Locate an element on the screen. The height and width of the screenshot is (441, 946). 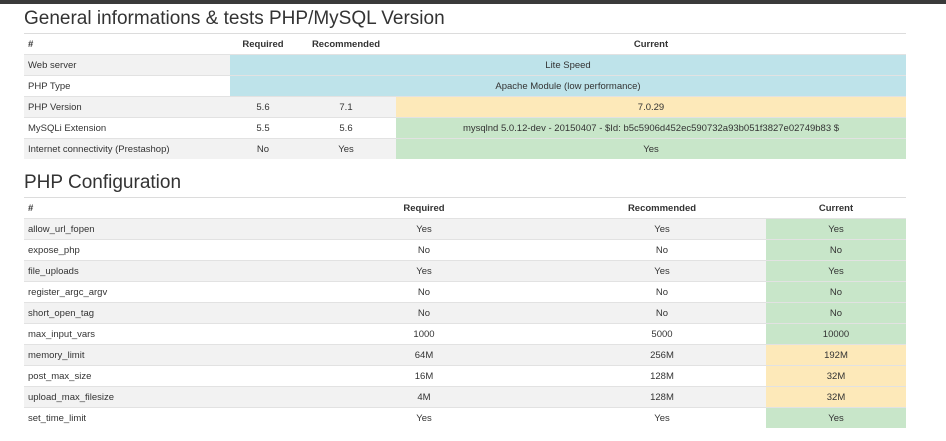
row-required: 5.6 is located at coordinates (263, 107).